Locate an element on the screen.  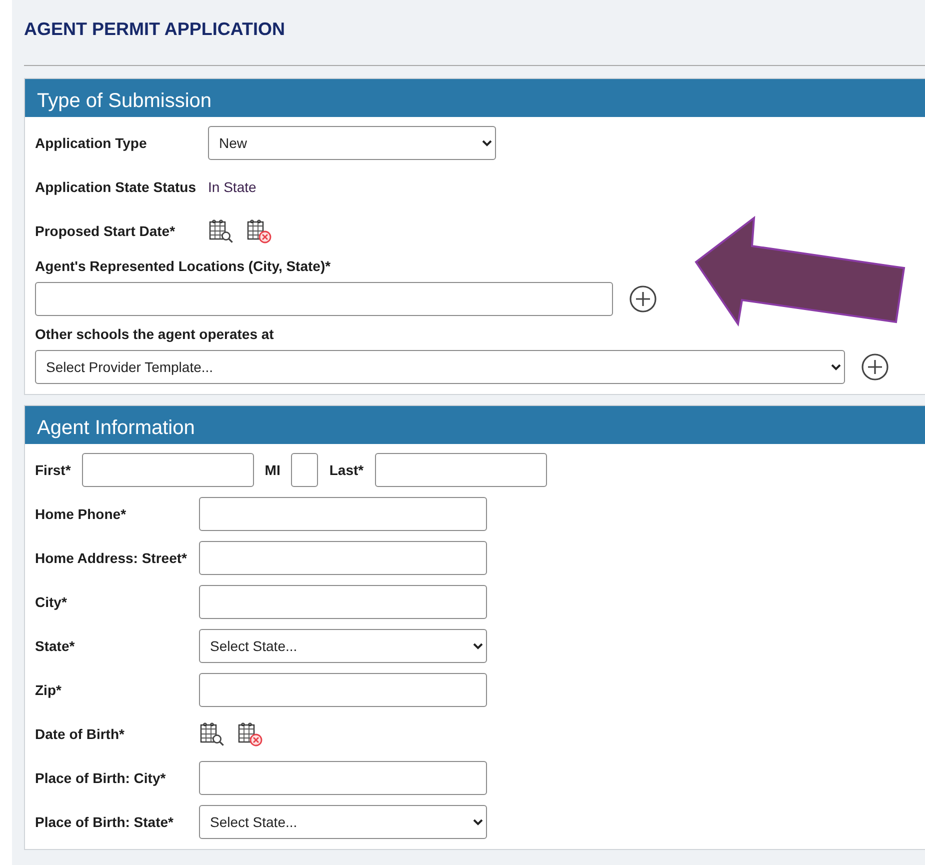
field-label: City* is located at coordinates (51, 602).